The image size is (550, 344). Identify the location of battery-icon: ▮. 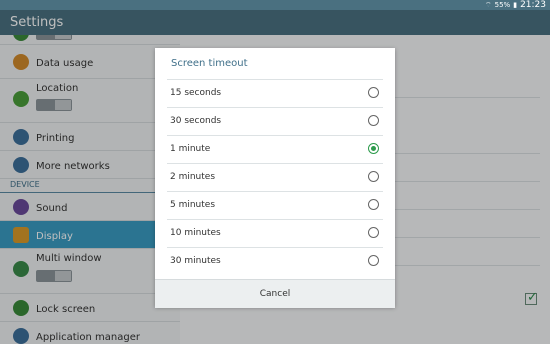
(515, 5).